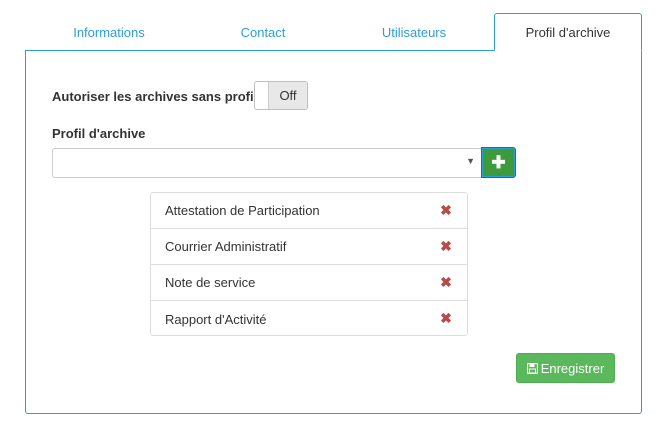 This screenshot has width=670, height=433. What do you see at coordinates (263, 32) in the screenshot?
I see `tab-contact: Contact` at bounding box center [263, 32].